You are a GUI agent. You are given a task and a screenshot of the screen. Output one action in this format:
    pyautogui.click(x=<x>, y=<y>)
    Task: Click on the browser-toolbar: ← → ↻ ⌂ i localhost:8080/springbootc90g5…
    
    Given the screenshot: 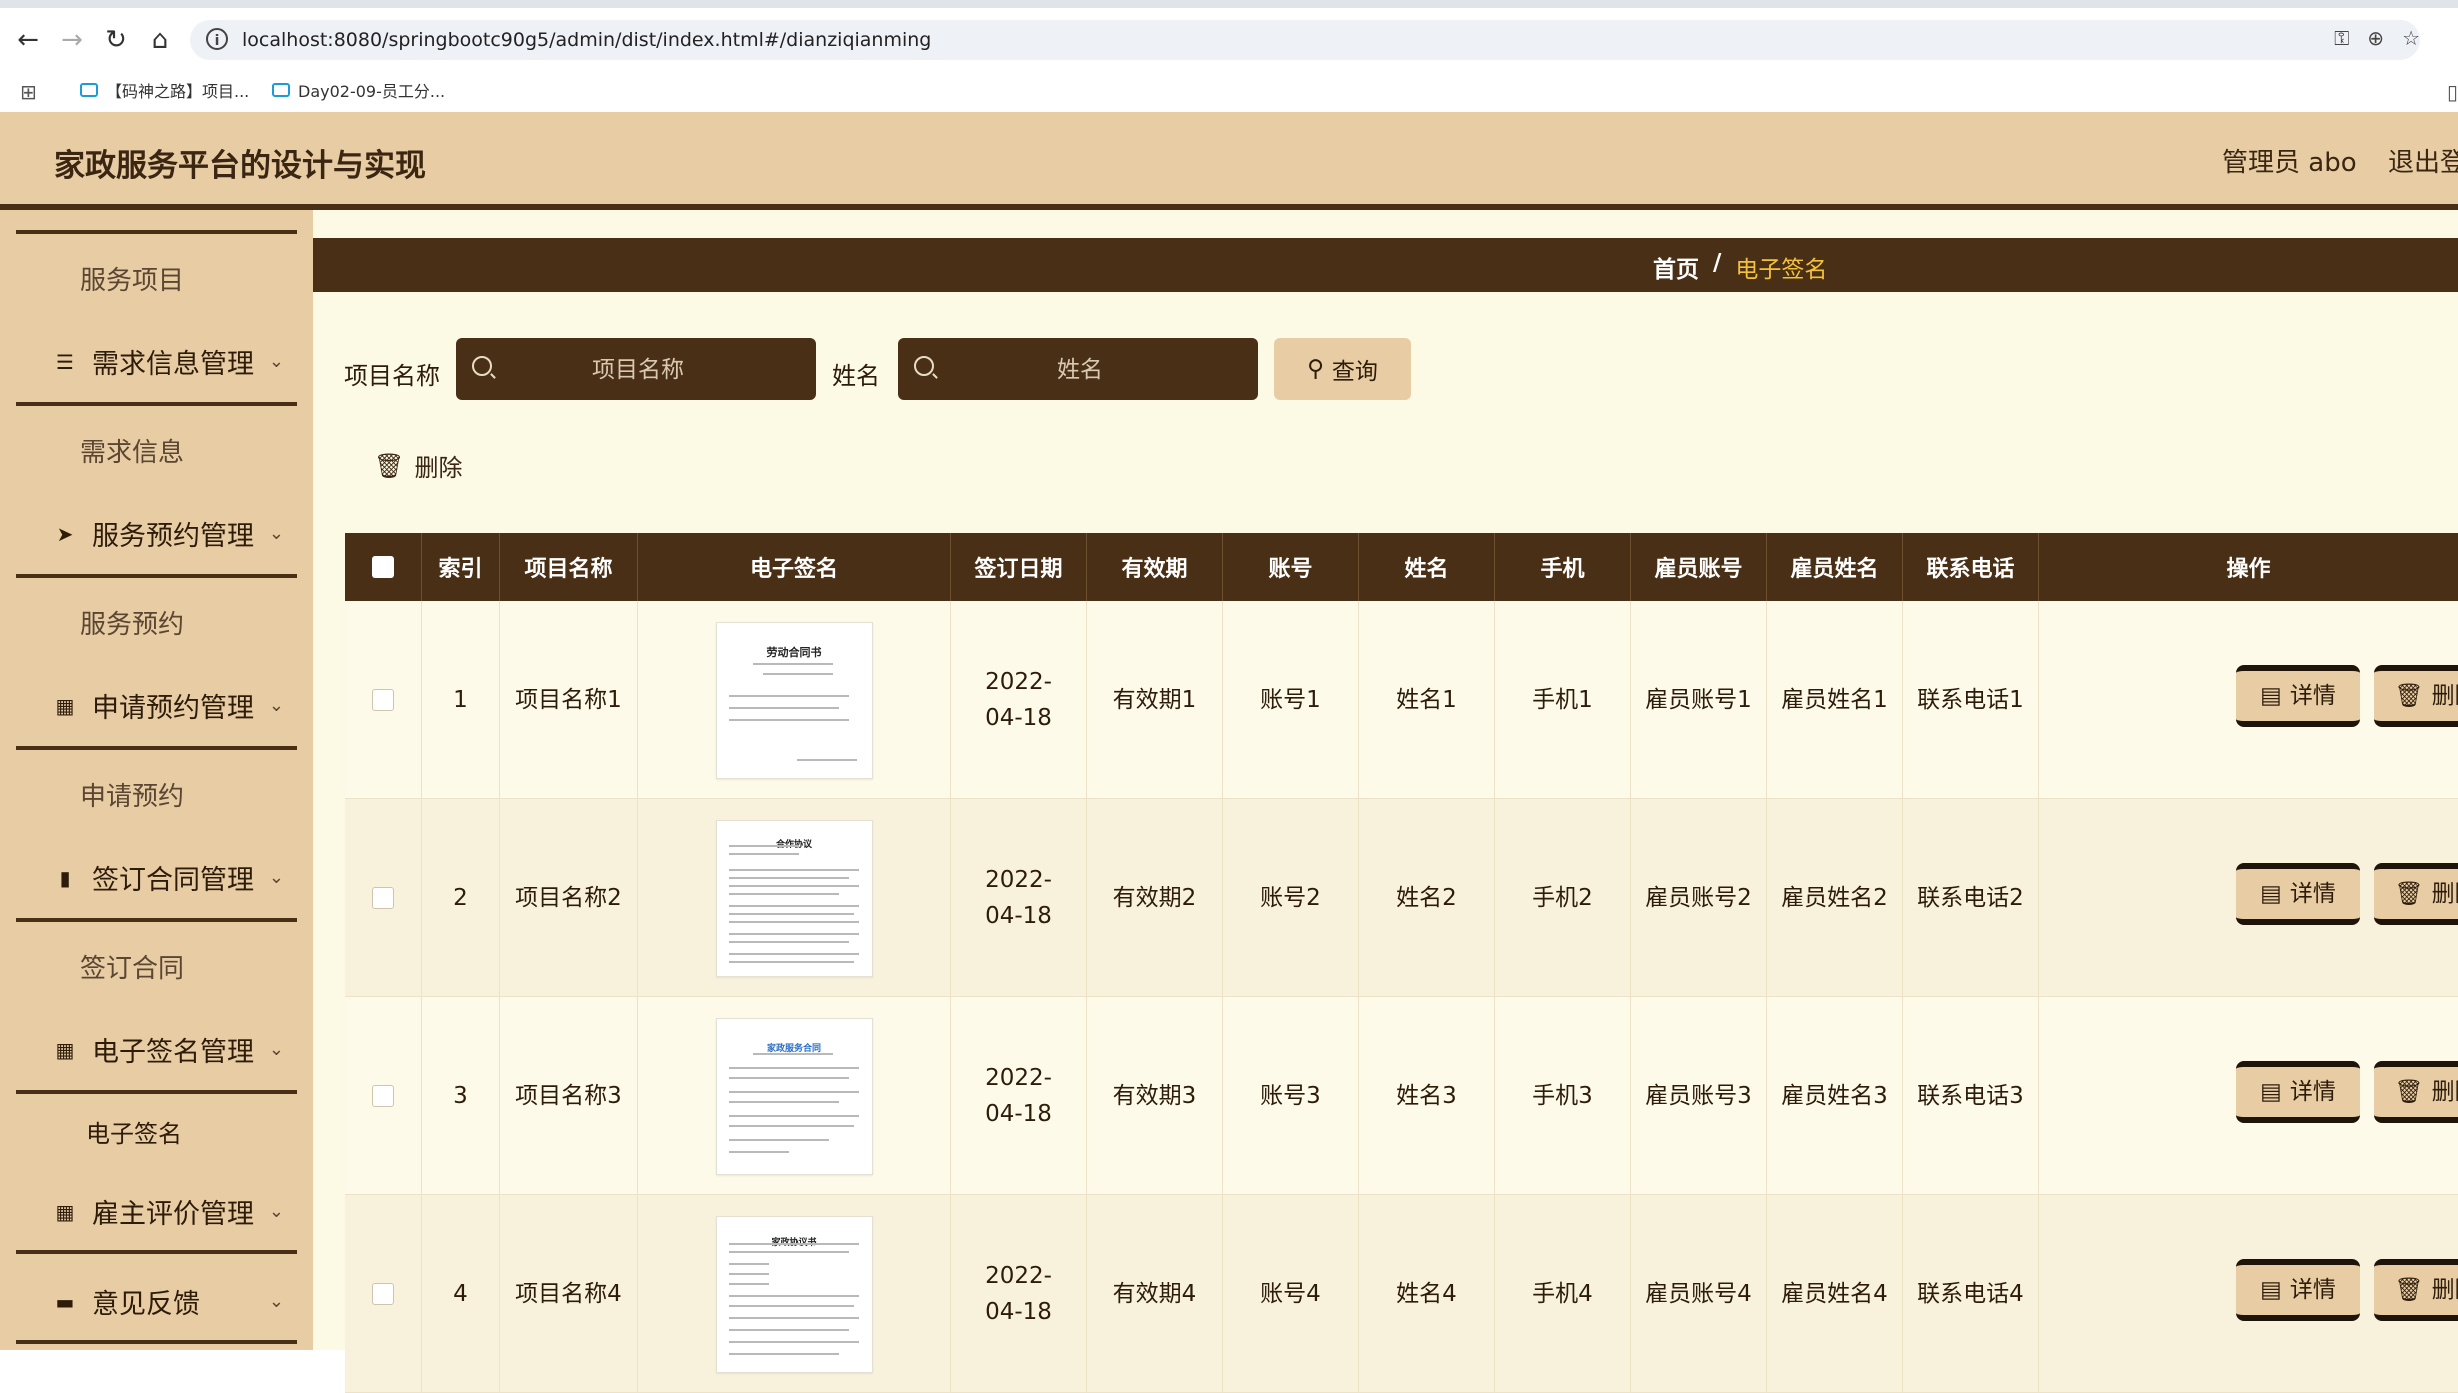 What is the action you would take?
    pyautogui.click(x=1229, y=40)
    